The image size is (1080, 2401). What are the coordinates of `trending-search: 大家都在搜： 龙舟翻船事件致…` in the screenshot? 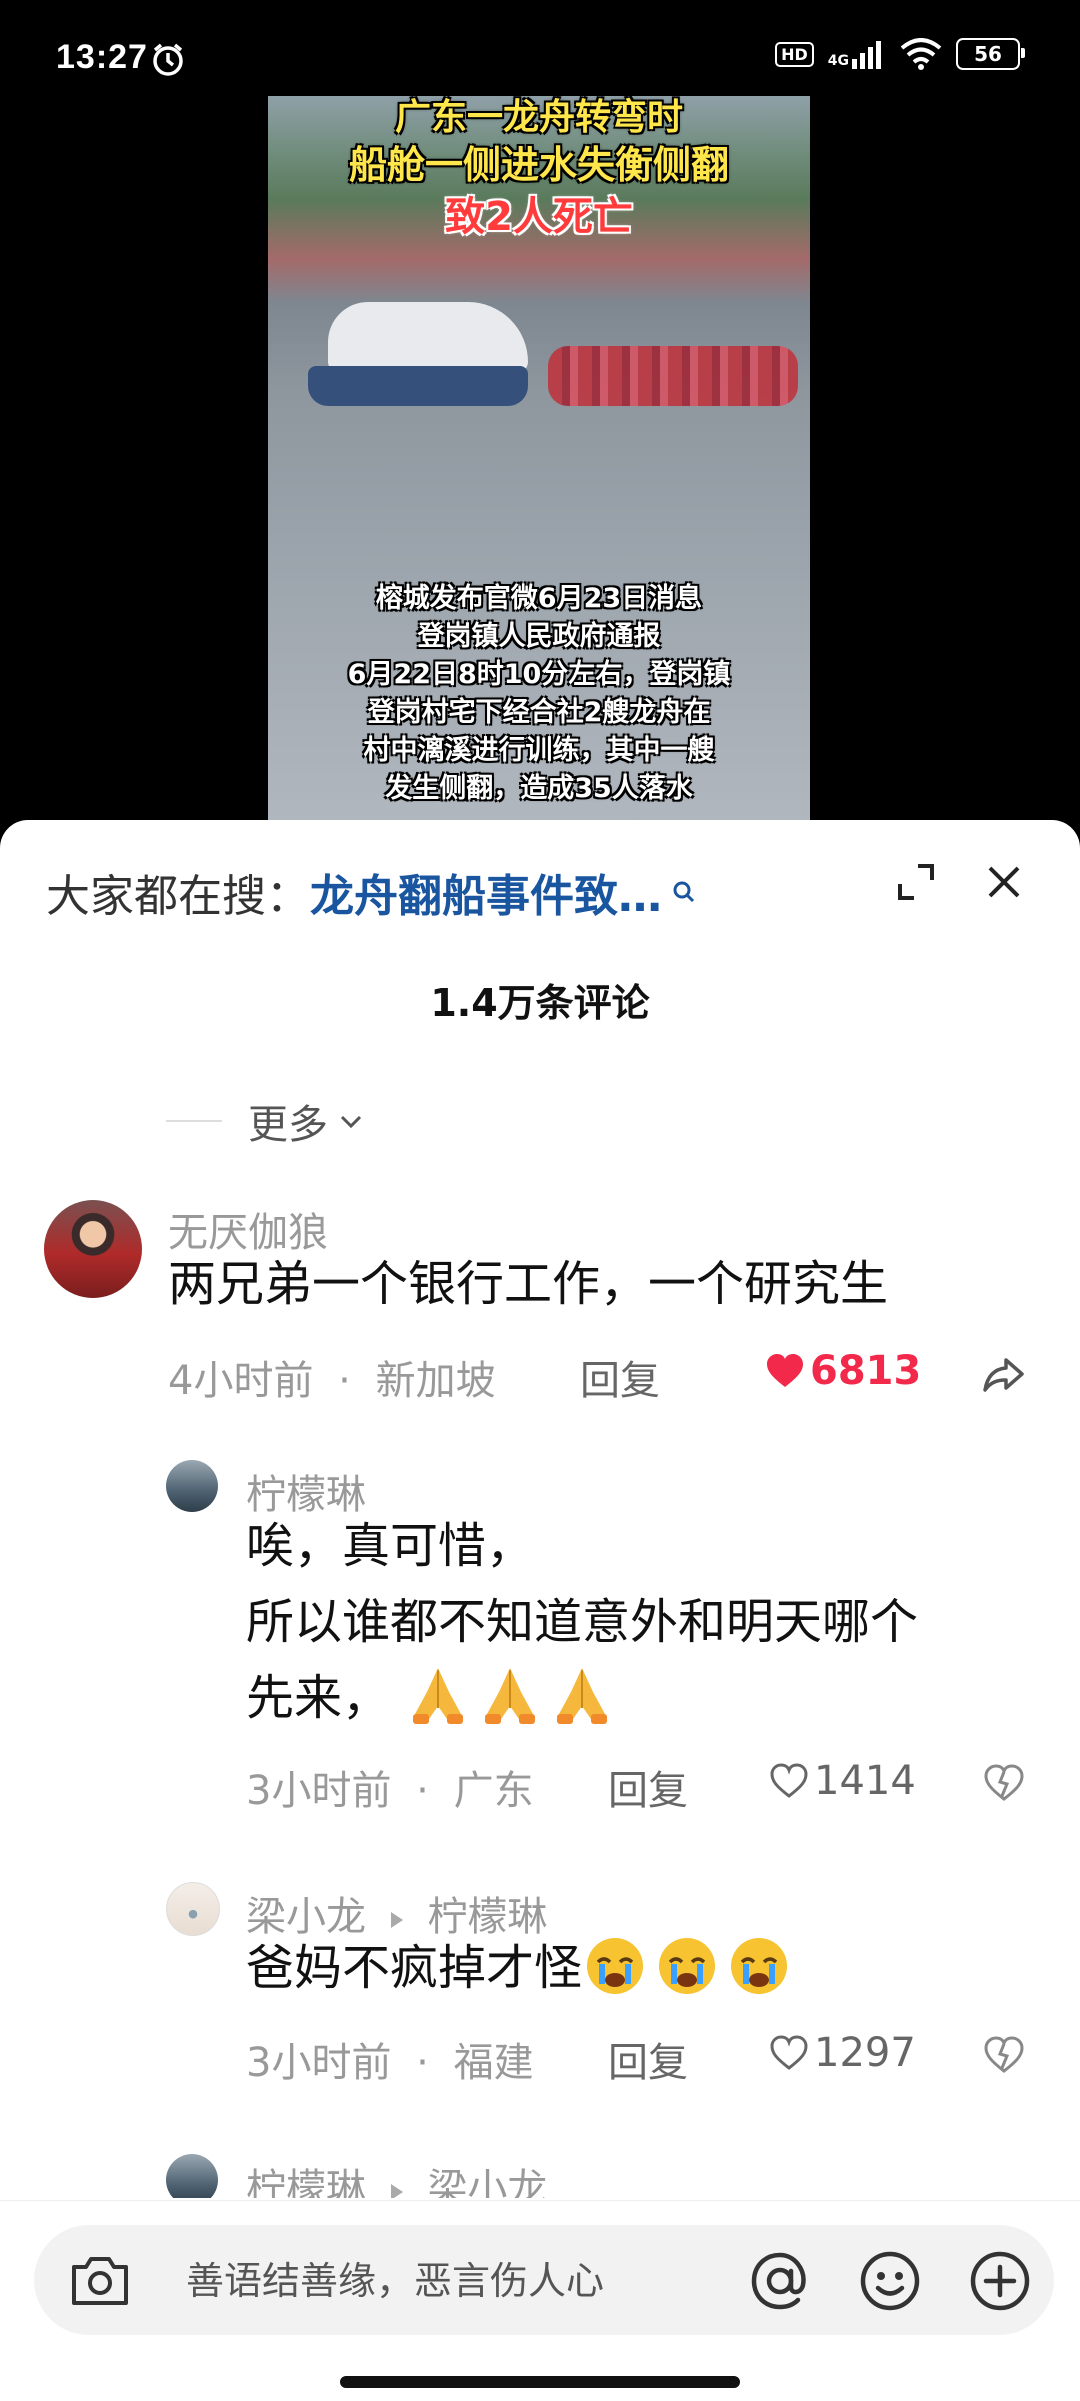 It's located at (441, 892).